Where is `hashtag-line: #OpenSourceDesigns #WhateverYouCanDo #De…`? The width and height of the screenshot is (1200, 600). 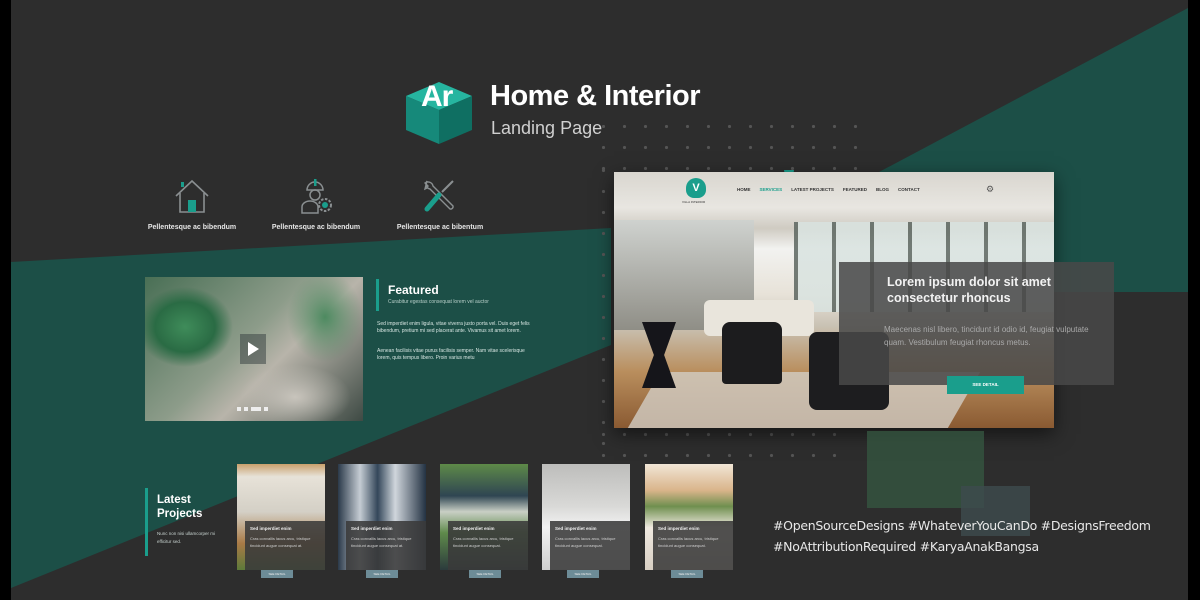
hashtag-line: #OpenSourceDesigns #WhateverYouCanDo #De… is located at coordinates (962, 525).